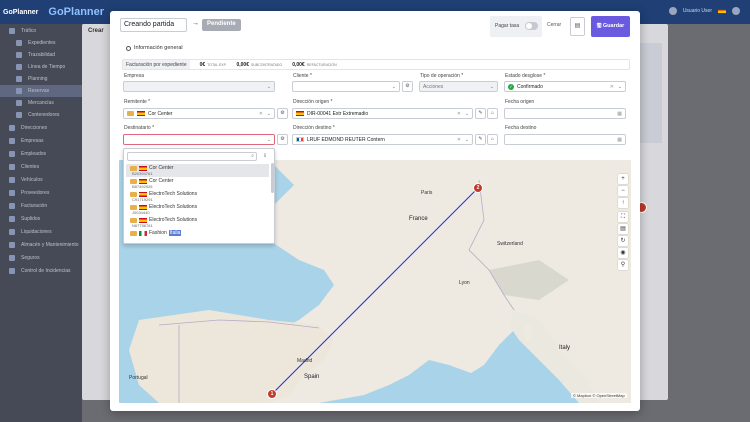 This screenshot has height=422, width=750. Describe the element at coordinates (41, 166) in the screenshot. I see `sidebar-item: Clientes` at that location.